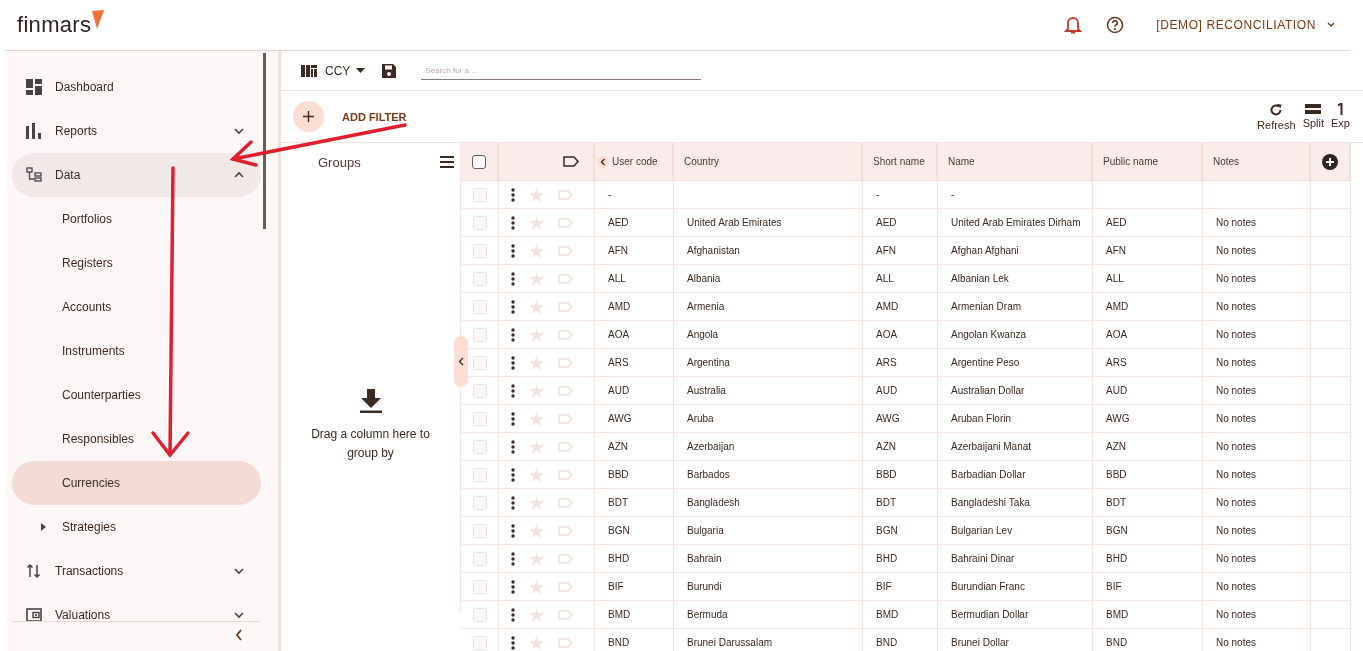 This screenshot has width=1363, height=651. Describe the element at coordinates (136, 615) in the screenshot. I see `sidebar-item: Valuations` at that location.